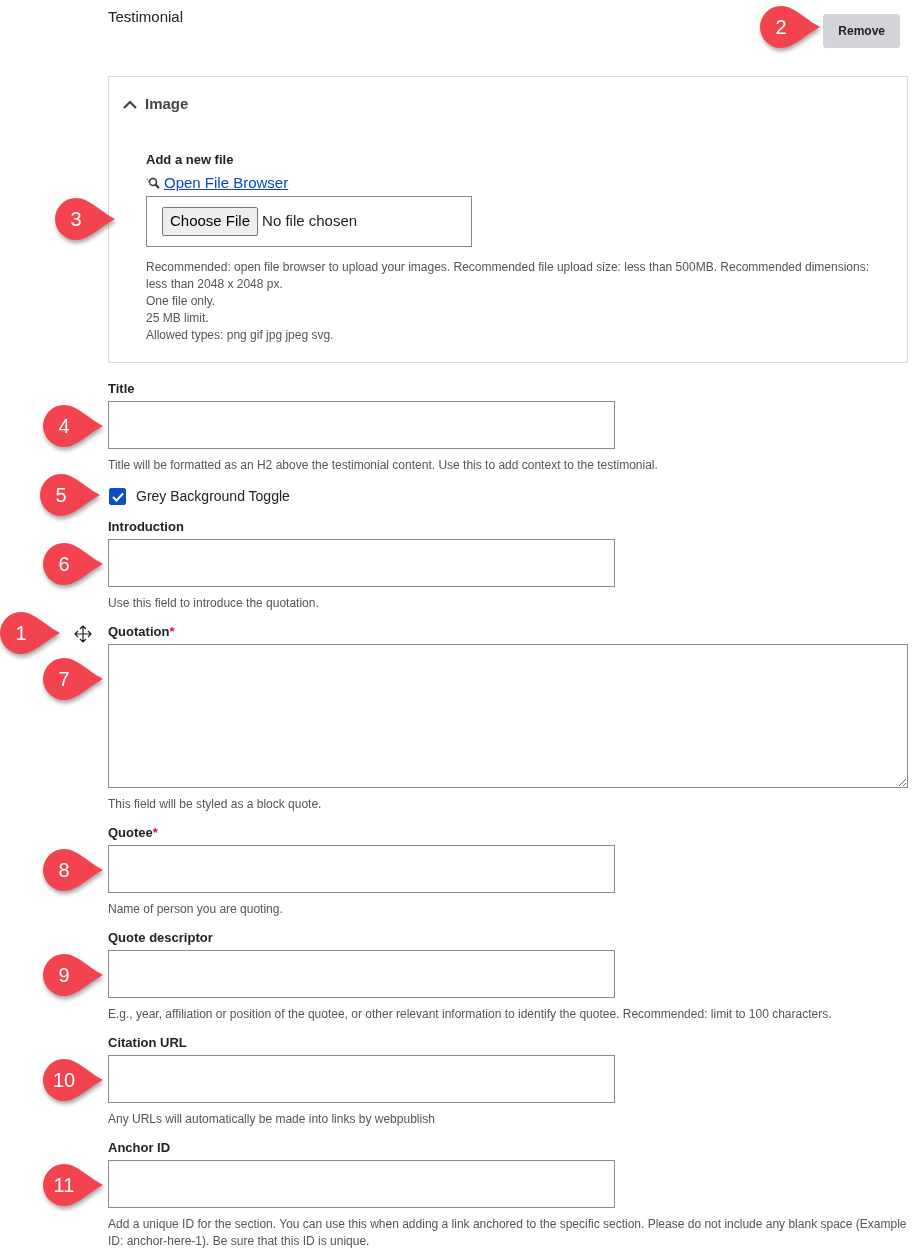 The image size is (913, 1260). Describe the element at coordinates (383, 465) in the screenshot. I see `help-text: Title will be formatted as an H2 above the testimonial content. Use this to add context to the testimonial.` at that location.